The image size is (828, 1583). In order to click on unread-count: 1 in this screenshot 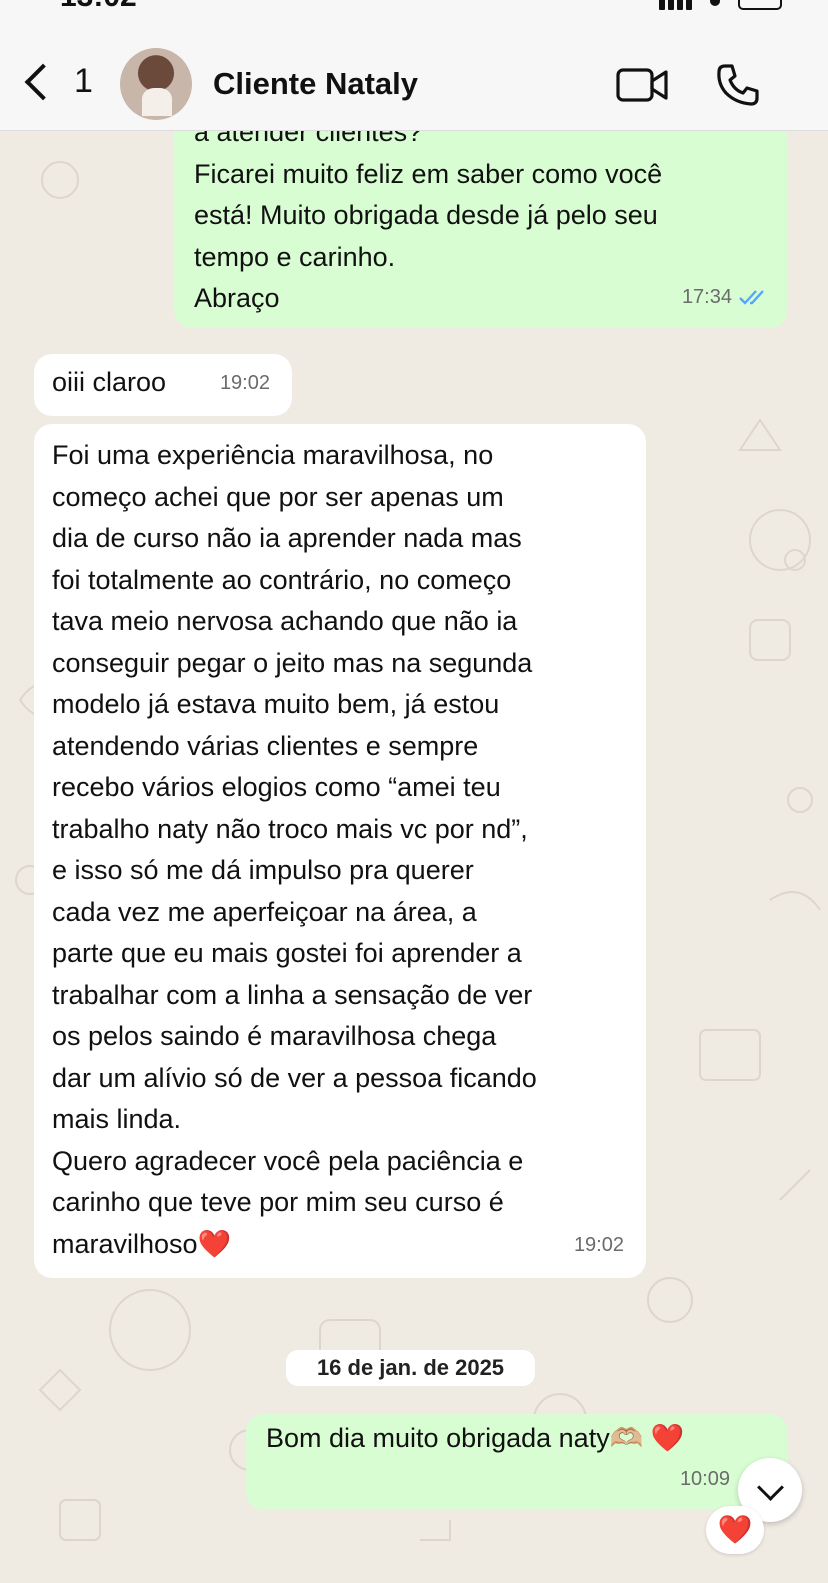, I will do `click(83, 81)`.